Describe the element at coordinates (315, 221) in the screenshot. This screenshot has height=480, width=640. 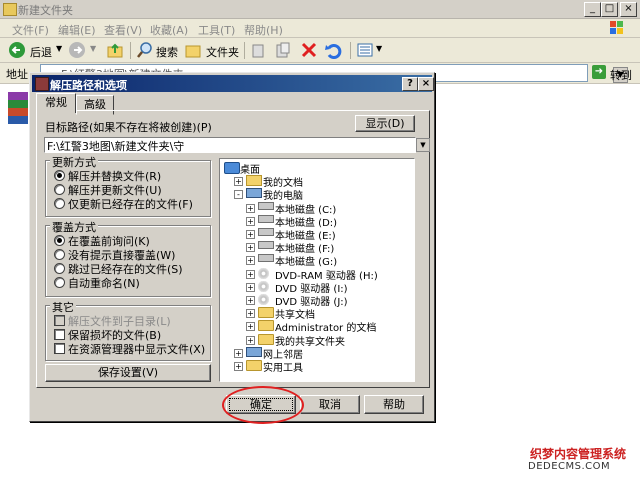
I see `tree-item: + 本地磁盘 (D:)` at that location.